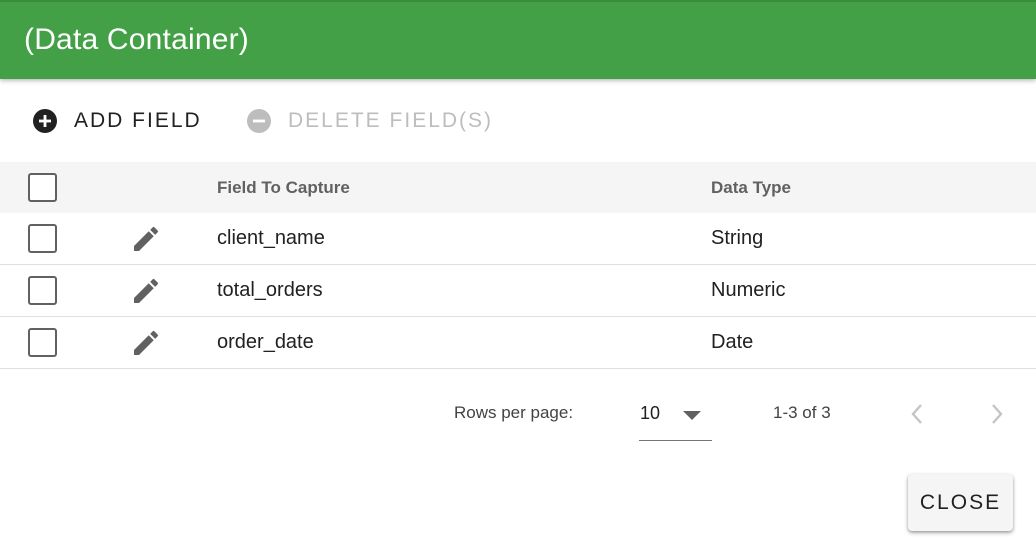  I want to click on add-field-label: ADD FIELD, so click(138, 120).